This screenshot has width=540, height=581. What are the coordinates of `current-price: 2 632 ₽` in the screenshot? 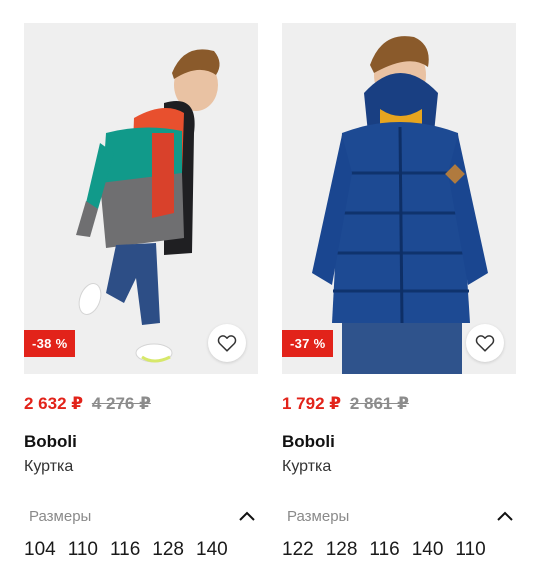 It's located at (54, 403).